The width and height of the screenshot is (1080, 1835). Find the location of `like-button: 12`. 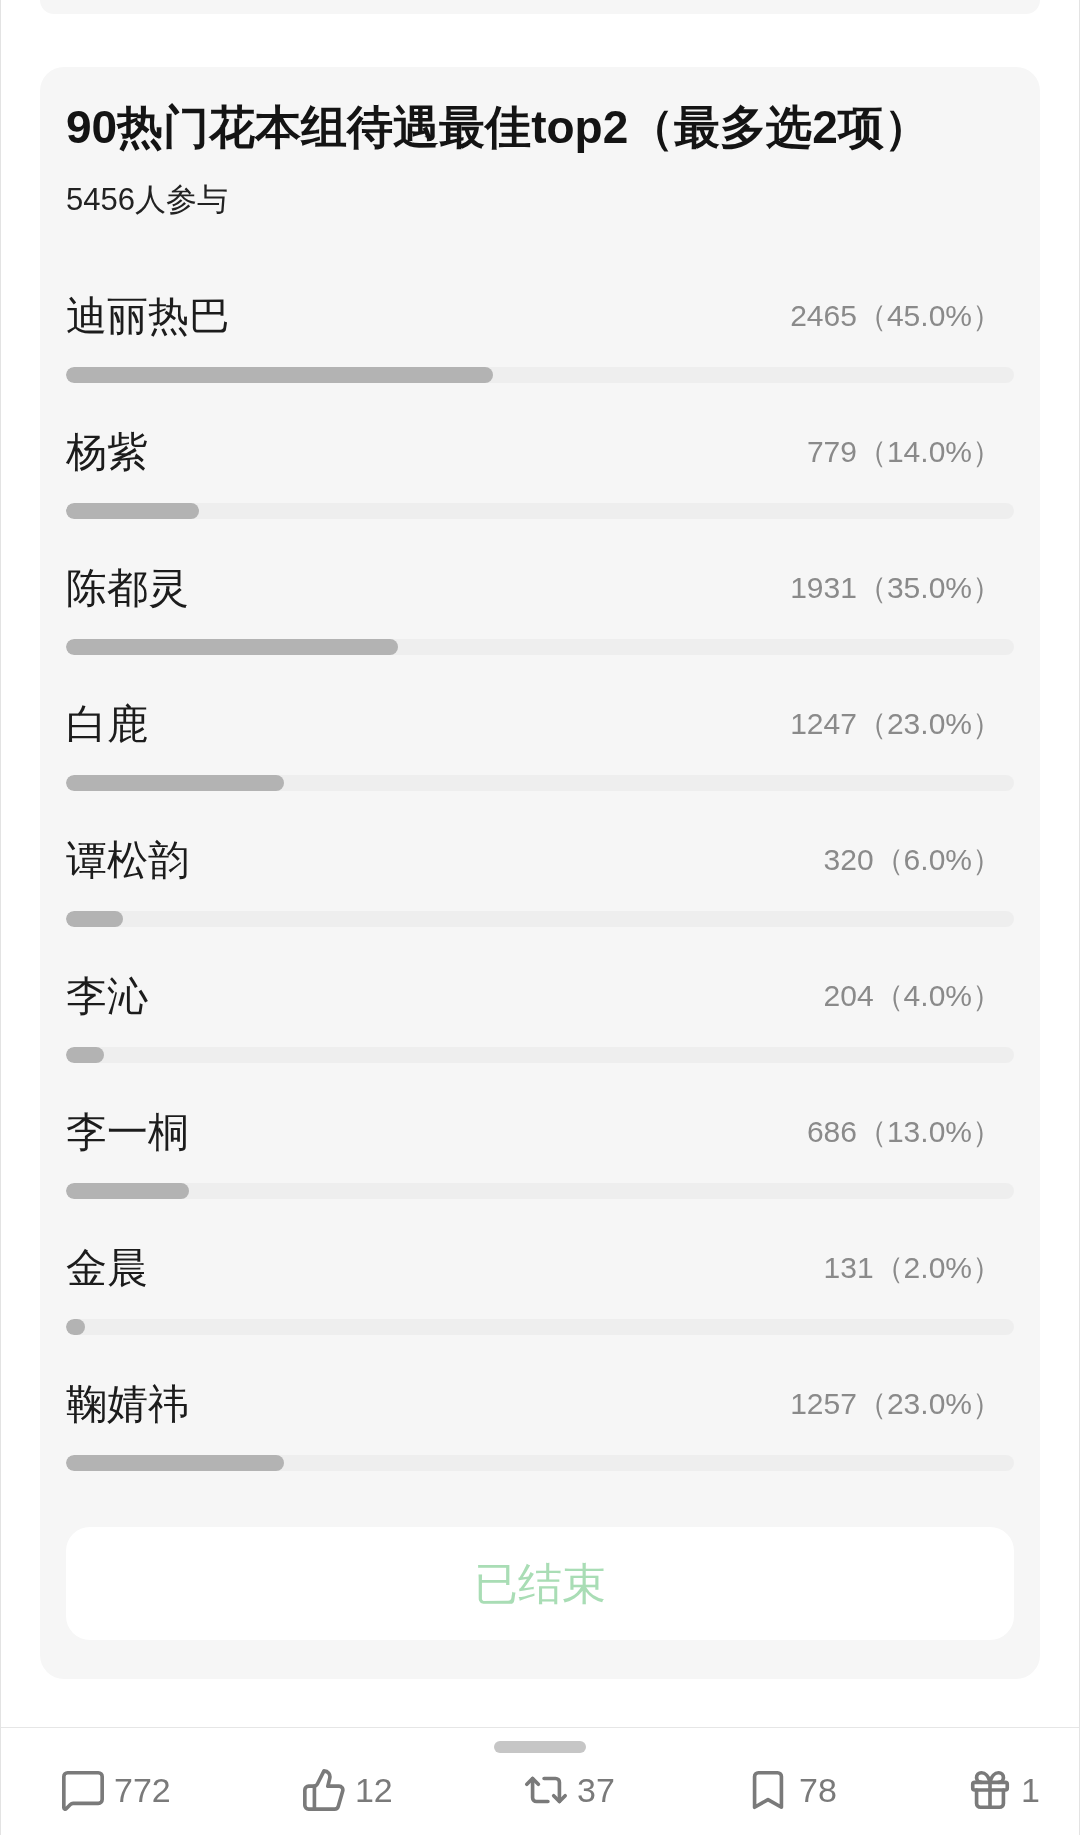

like-button: 12 is located at coordinates (346, 1790).